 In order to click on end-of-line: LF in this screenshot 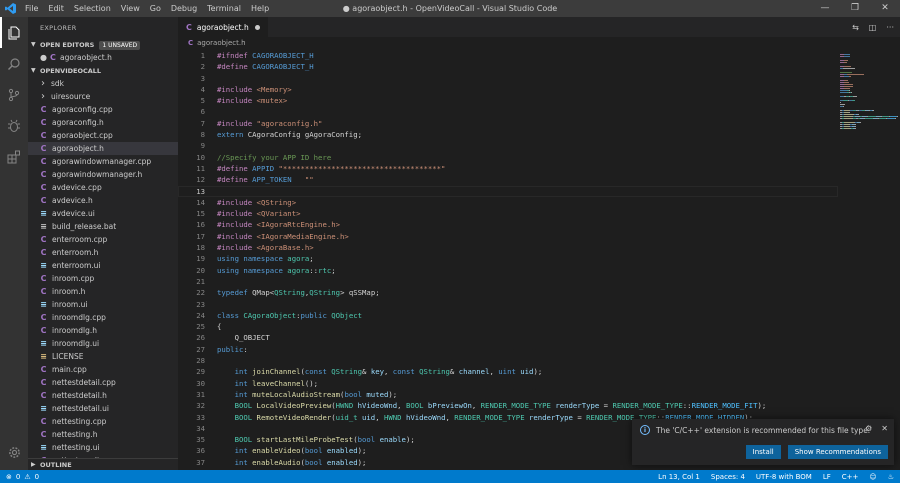, I will do `click(827, 477)`.